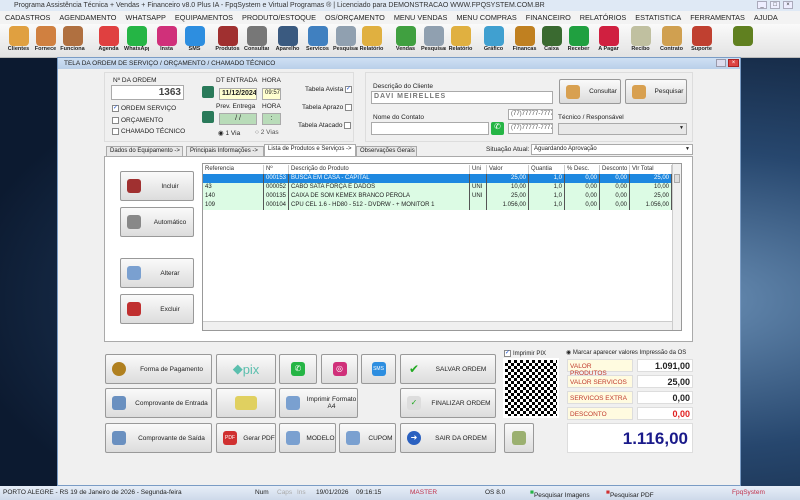  Describe the element at coordinates (148, 131) in the screenshot. I see `type-call: CHAMADO TÉCNICO` at that location.